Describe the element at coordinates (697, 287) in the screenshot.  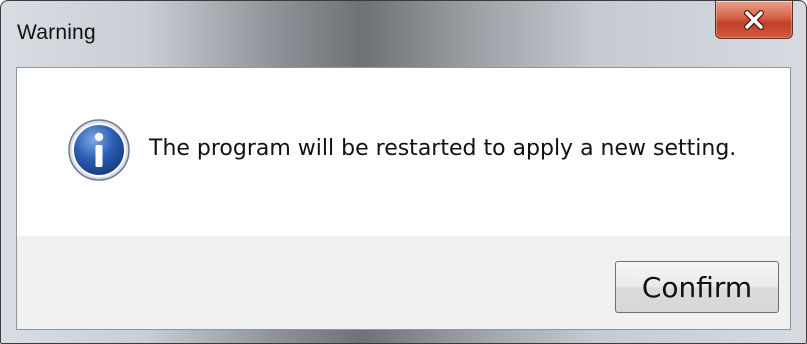
I see `confirm-button: Confirm` at that location.